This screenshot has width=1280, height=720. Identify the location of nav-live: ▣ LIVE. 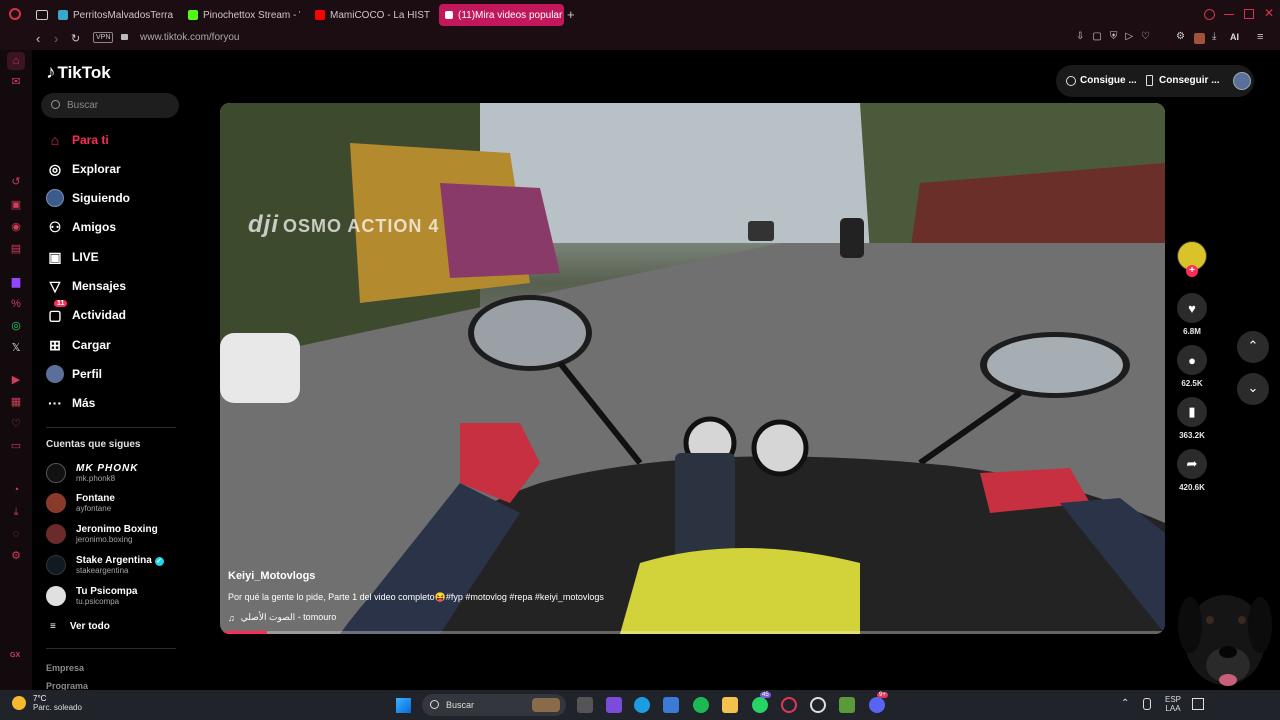
(72, 257).